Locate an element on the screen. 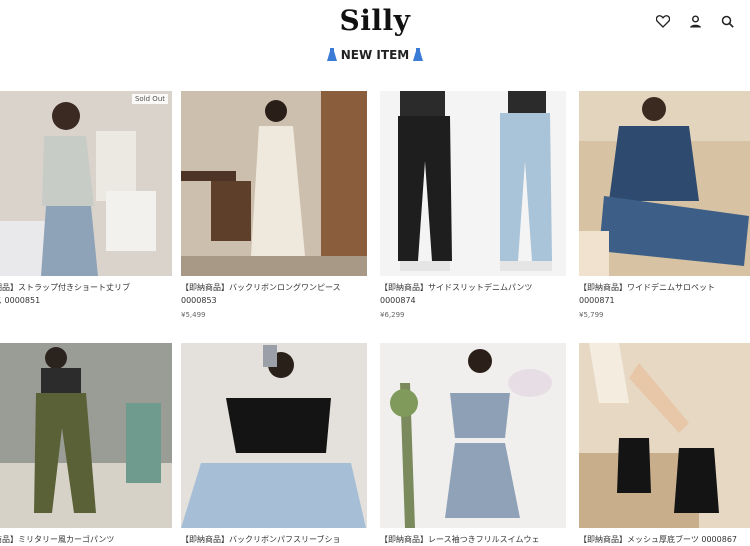 The height and width of the screenshot is (546, 750). product-price: ¥5,799 is located at coordinates (591, 315).